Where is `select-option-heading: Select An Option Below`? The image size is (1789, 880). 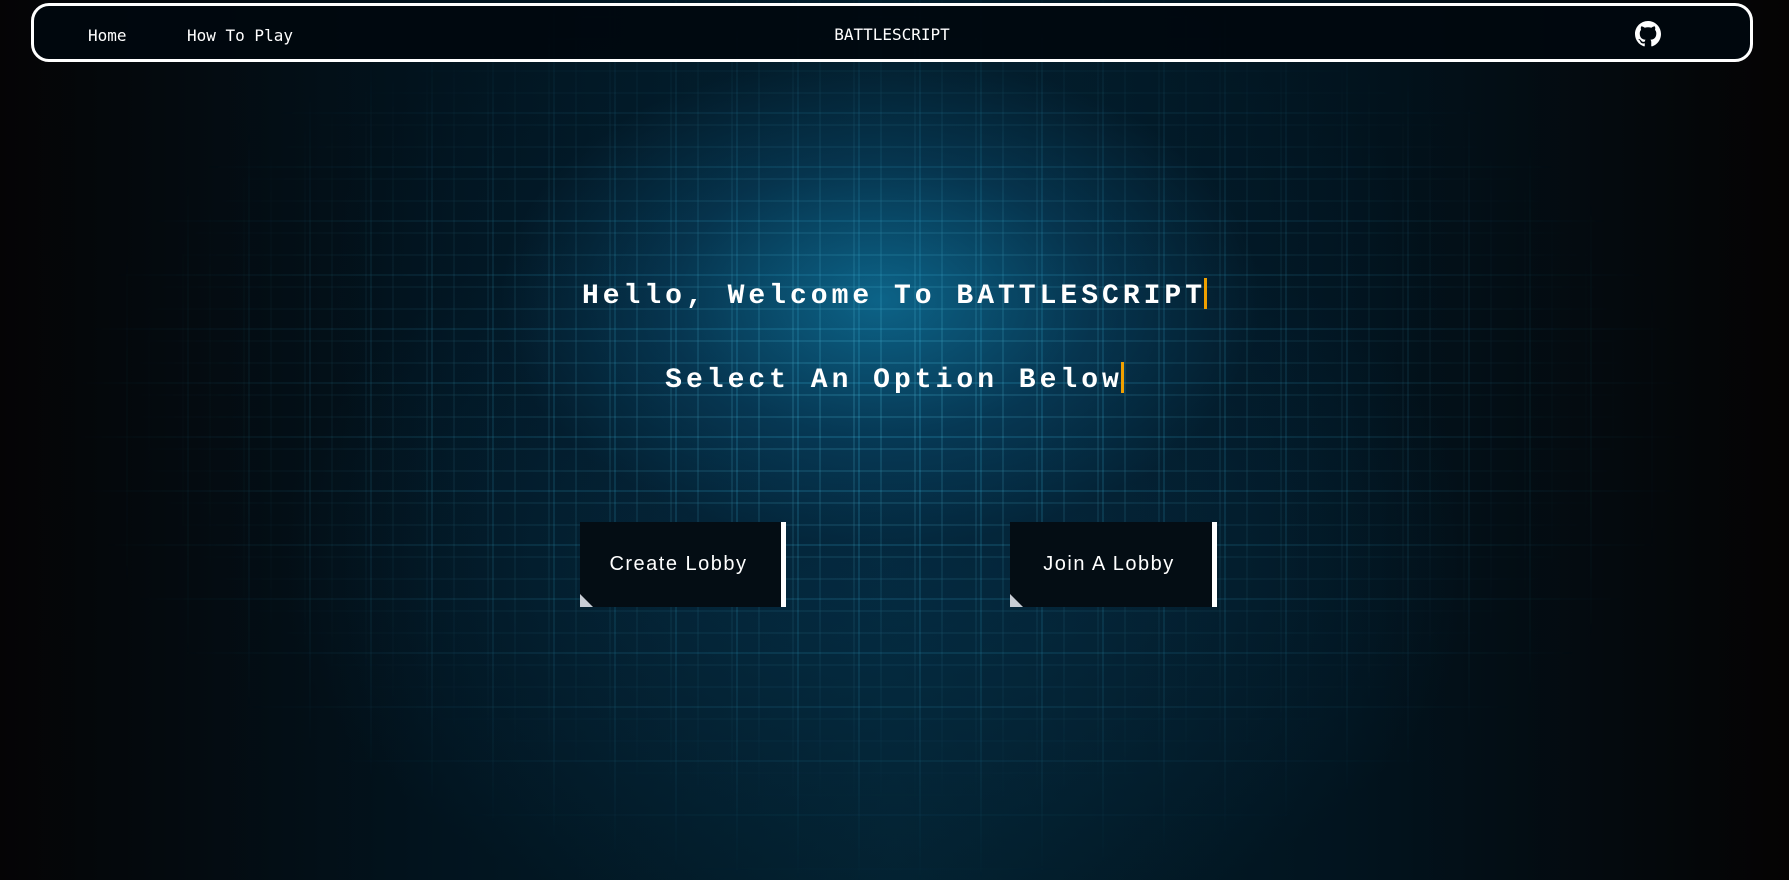
select-option-heading: Select An Option Below is located at coordinates (894, 379).